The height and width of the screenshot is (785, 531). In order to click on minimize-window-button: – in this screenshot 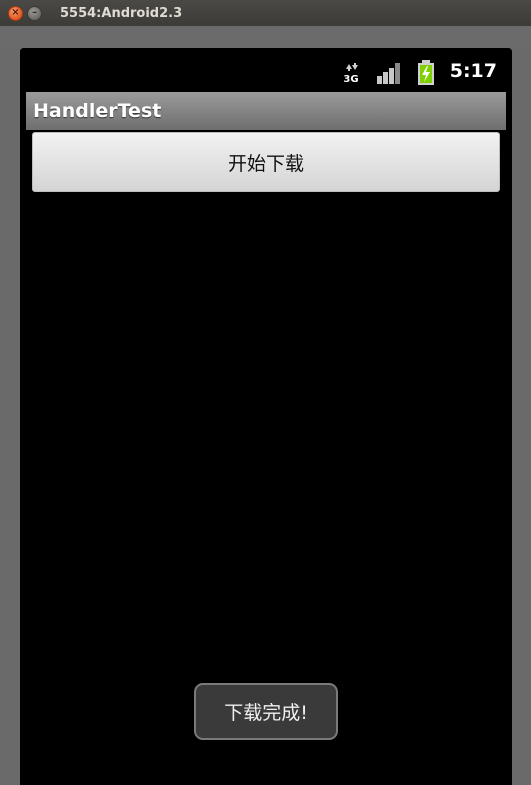, I will do `click(34, 13)`.